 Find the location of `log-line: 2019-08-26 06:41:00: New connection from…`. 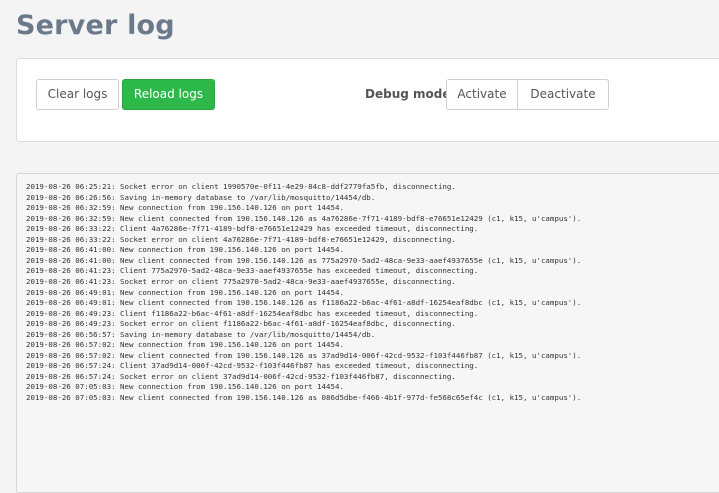

log-line: 2019-08-26 06:41:00: New connection from… is located at coordinates (185, 250).